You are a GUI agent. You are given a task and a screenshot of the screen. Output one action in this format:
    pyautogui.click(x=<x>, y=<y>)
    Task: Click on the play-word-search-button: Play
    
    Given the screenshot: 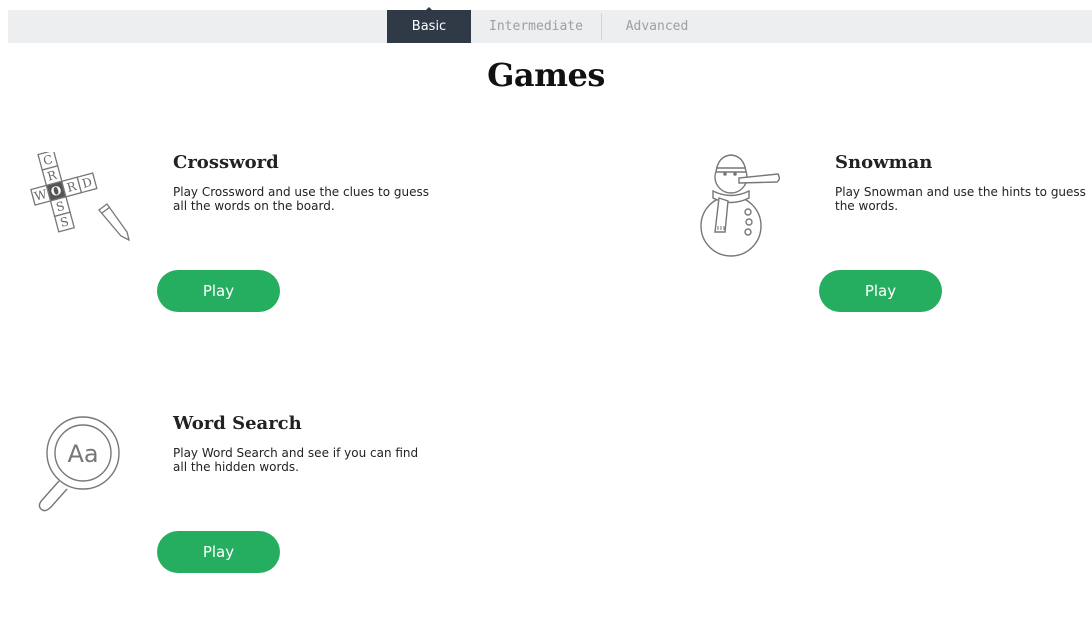 What is the action you would take?
    pyautogui.click(x=218, y=552)
    